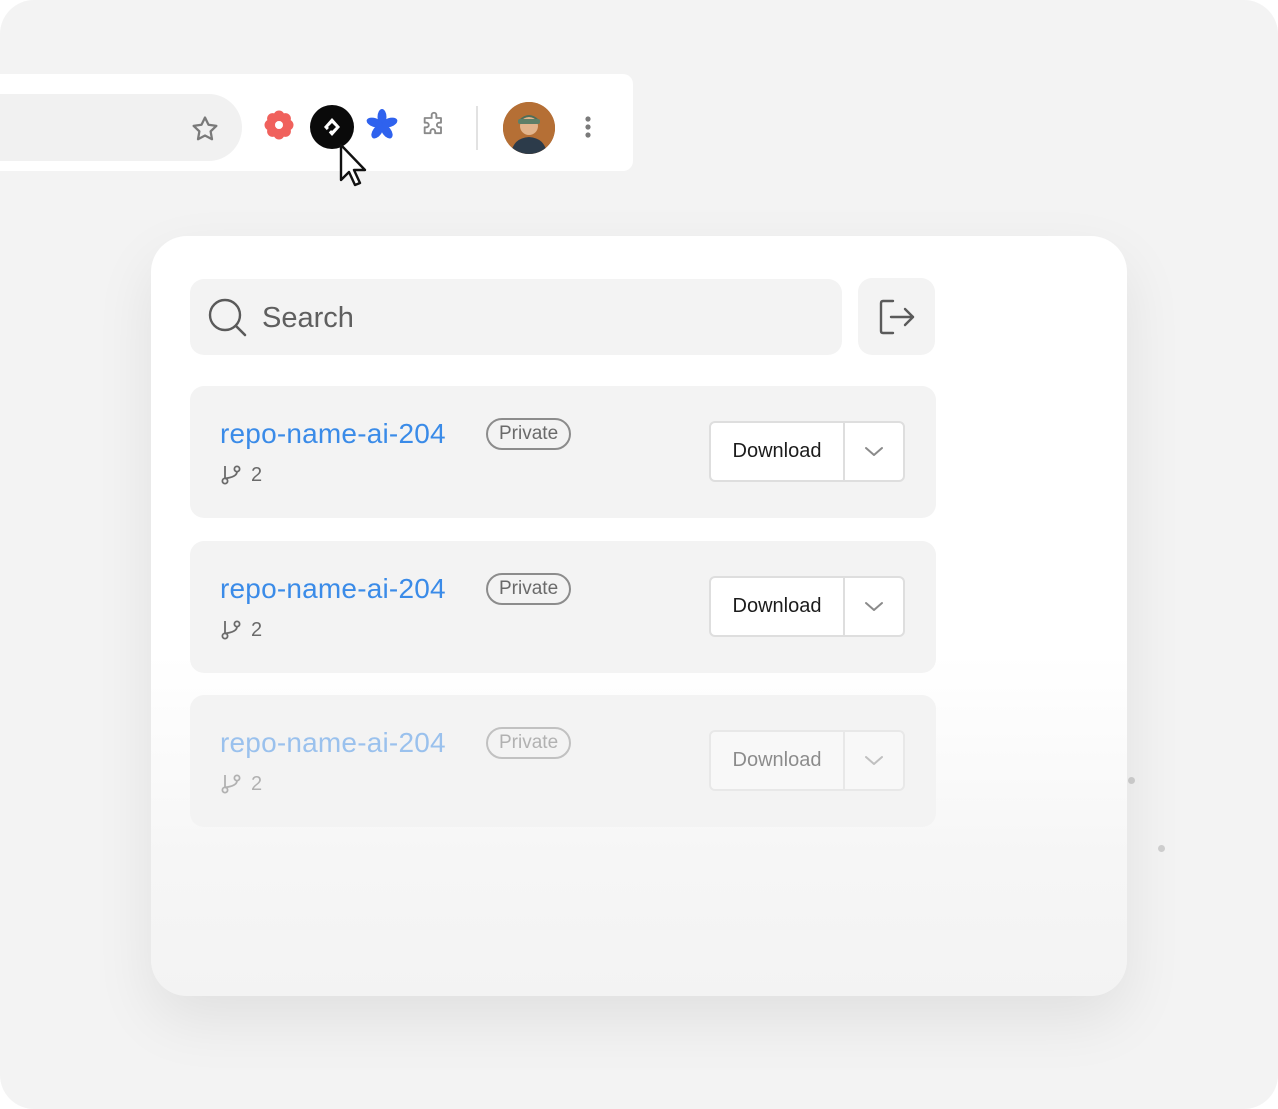 The width and height of the screenshot is (1278, 1109). Describe the element at coordinates (477, 128) in the screenshot. I see `toolbar-divider` at that location.